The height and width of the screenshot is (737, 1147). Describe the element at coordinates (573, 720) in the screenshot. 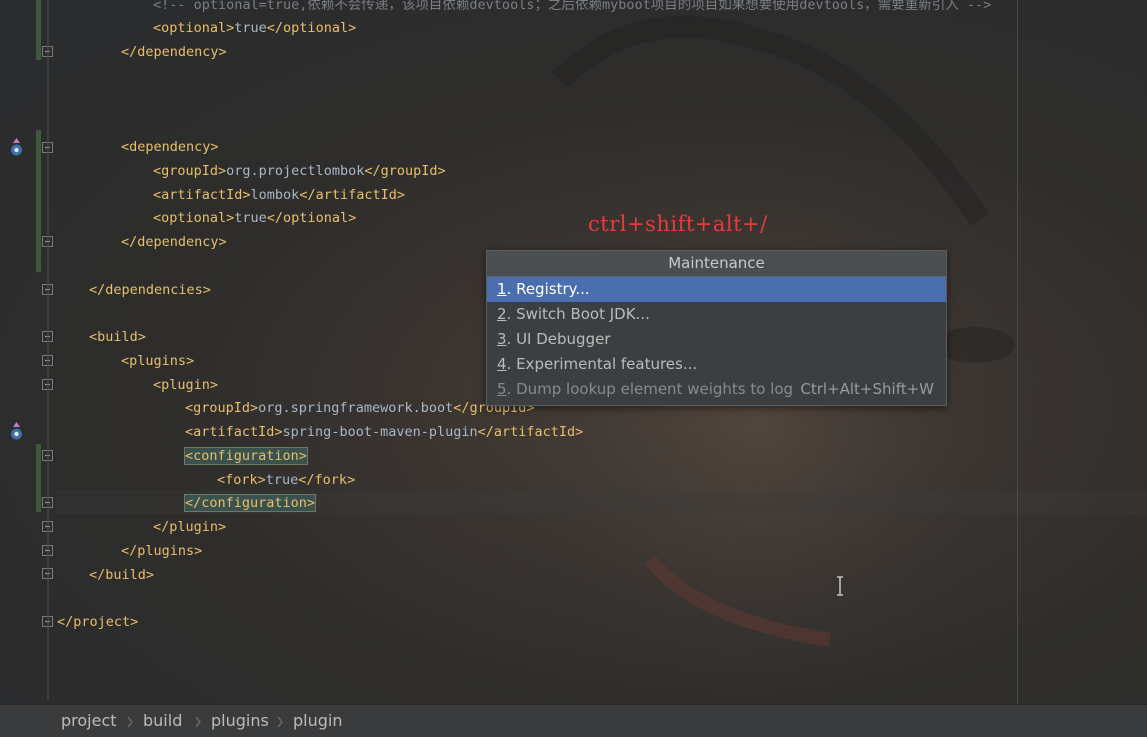

I see `breadcrumb: project build plugins plugin` at that location.